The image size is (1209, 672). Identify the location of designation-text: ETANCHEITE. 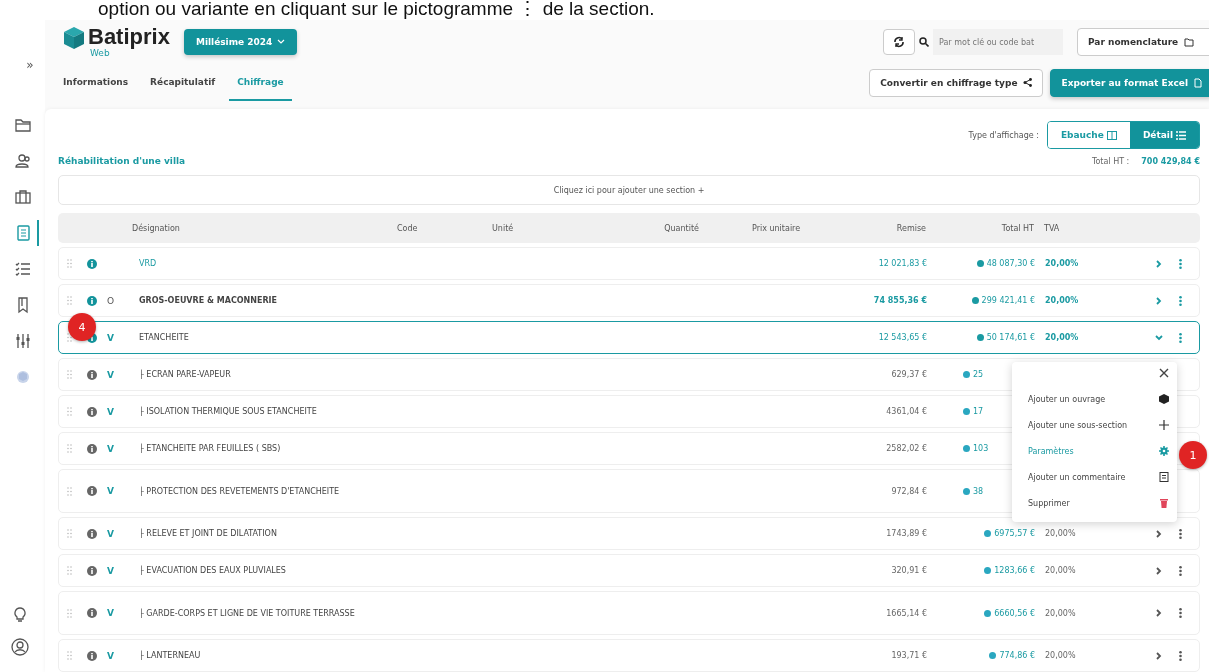
(164, 337).